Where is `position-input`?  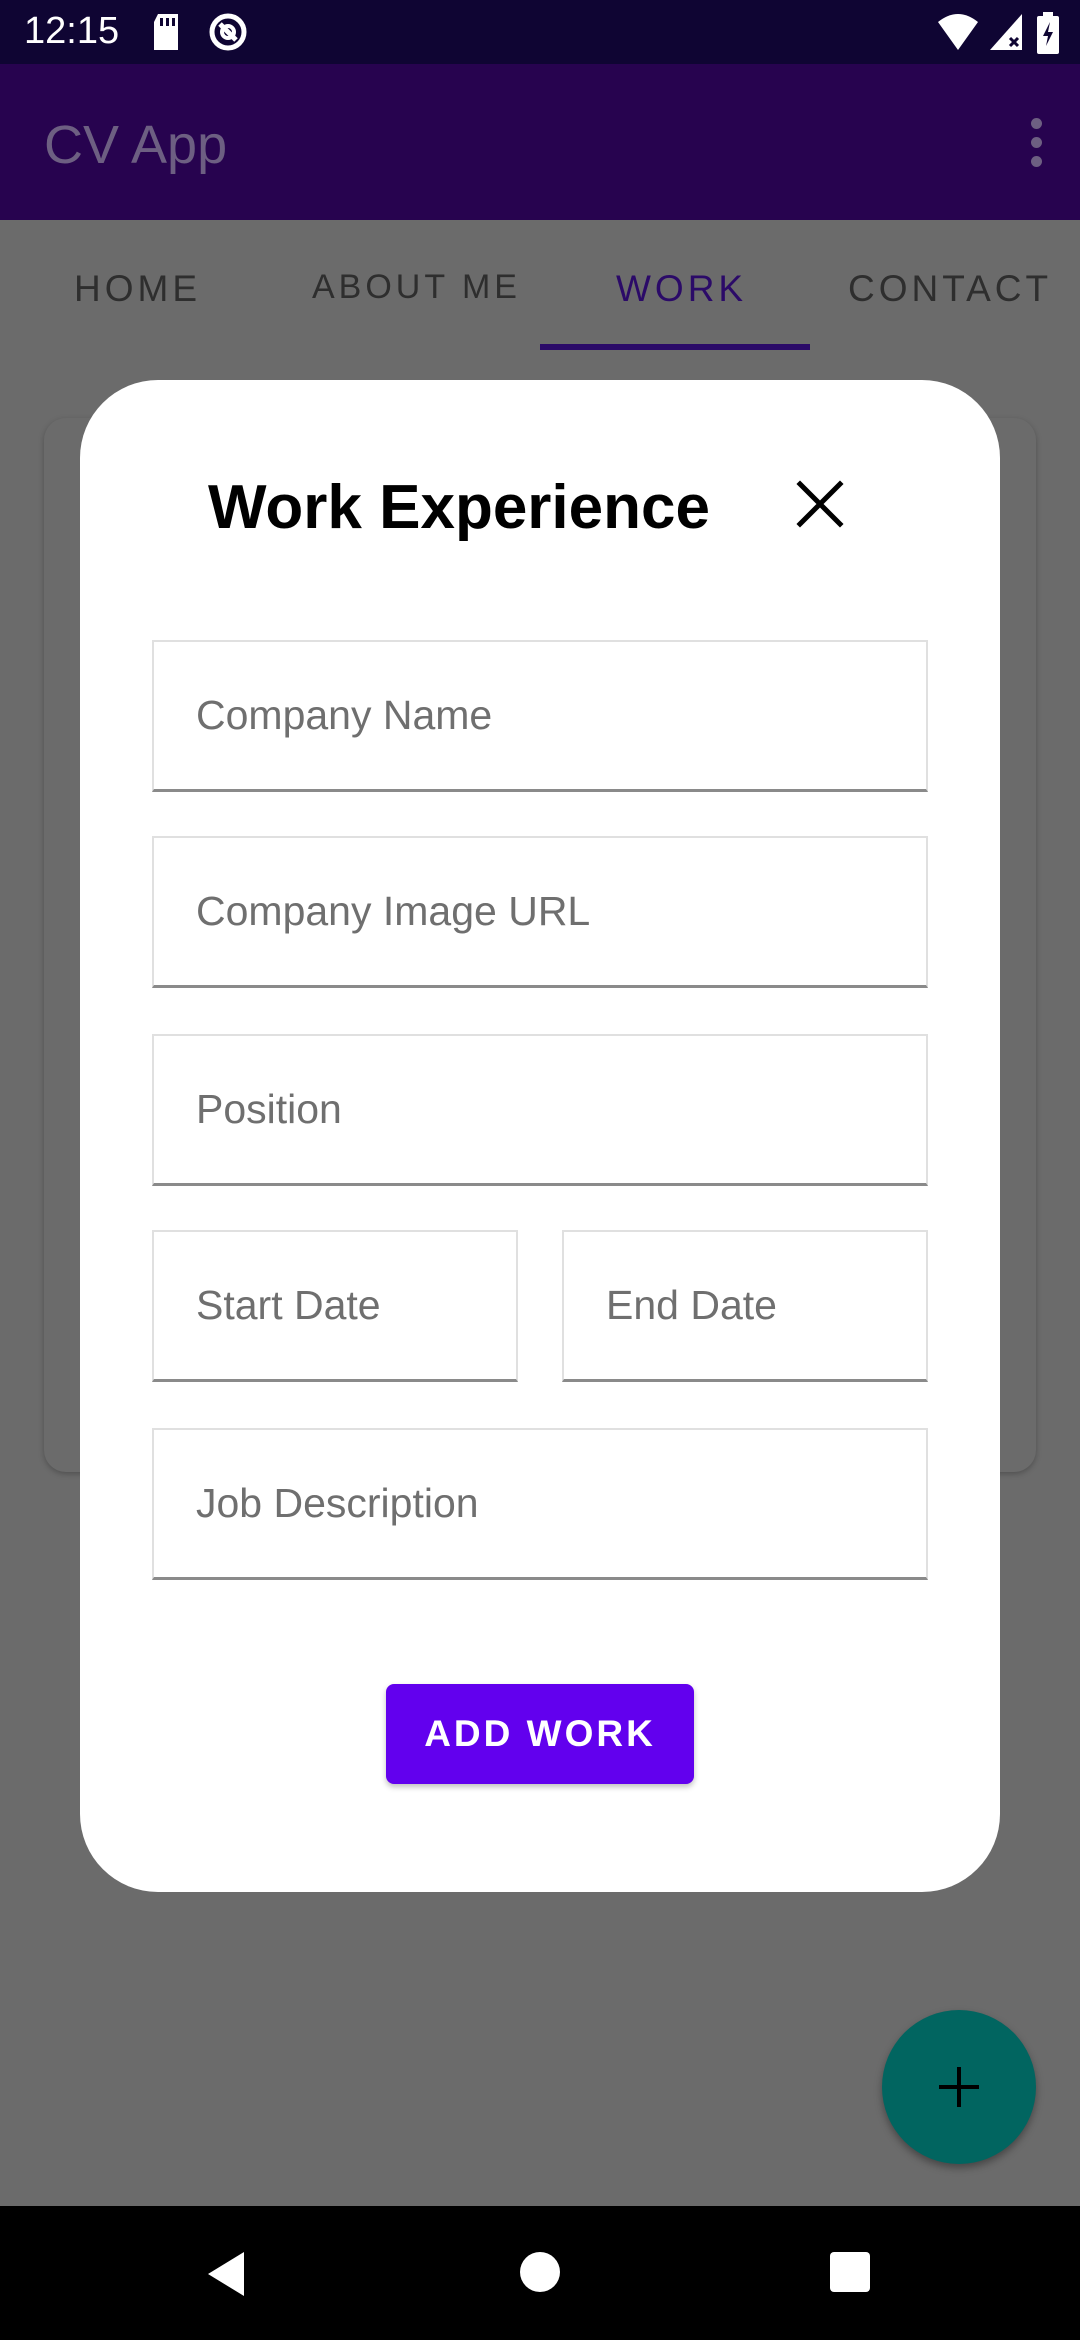 position-input is located at coordinates (540, 1109).